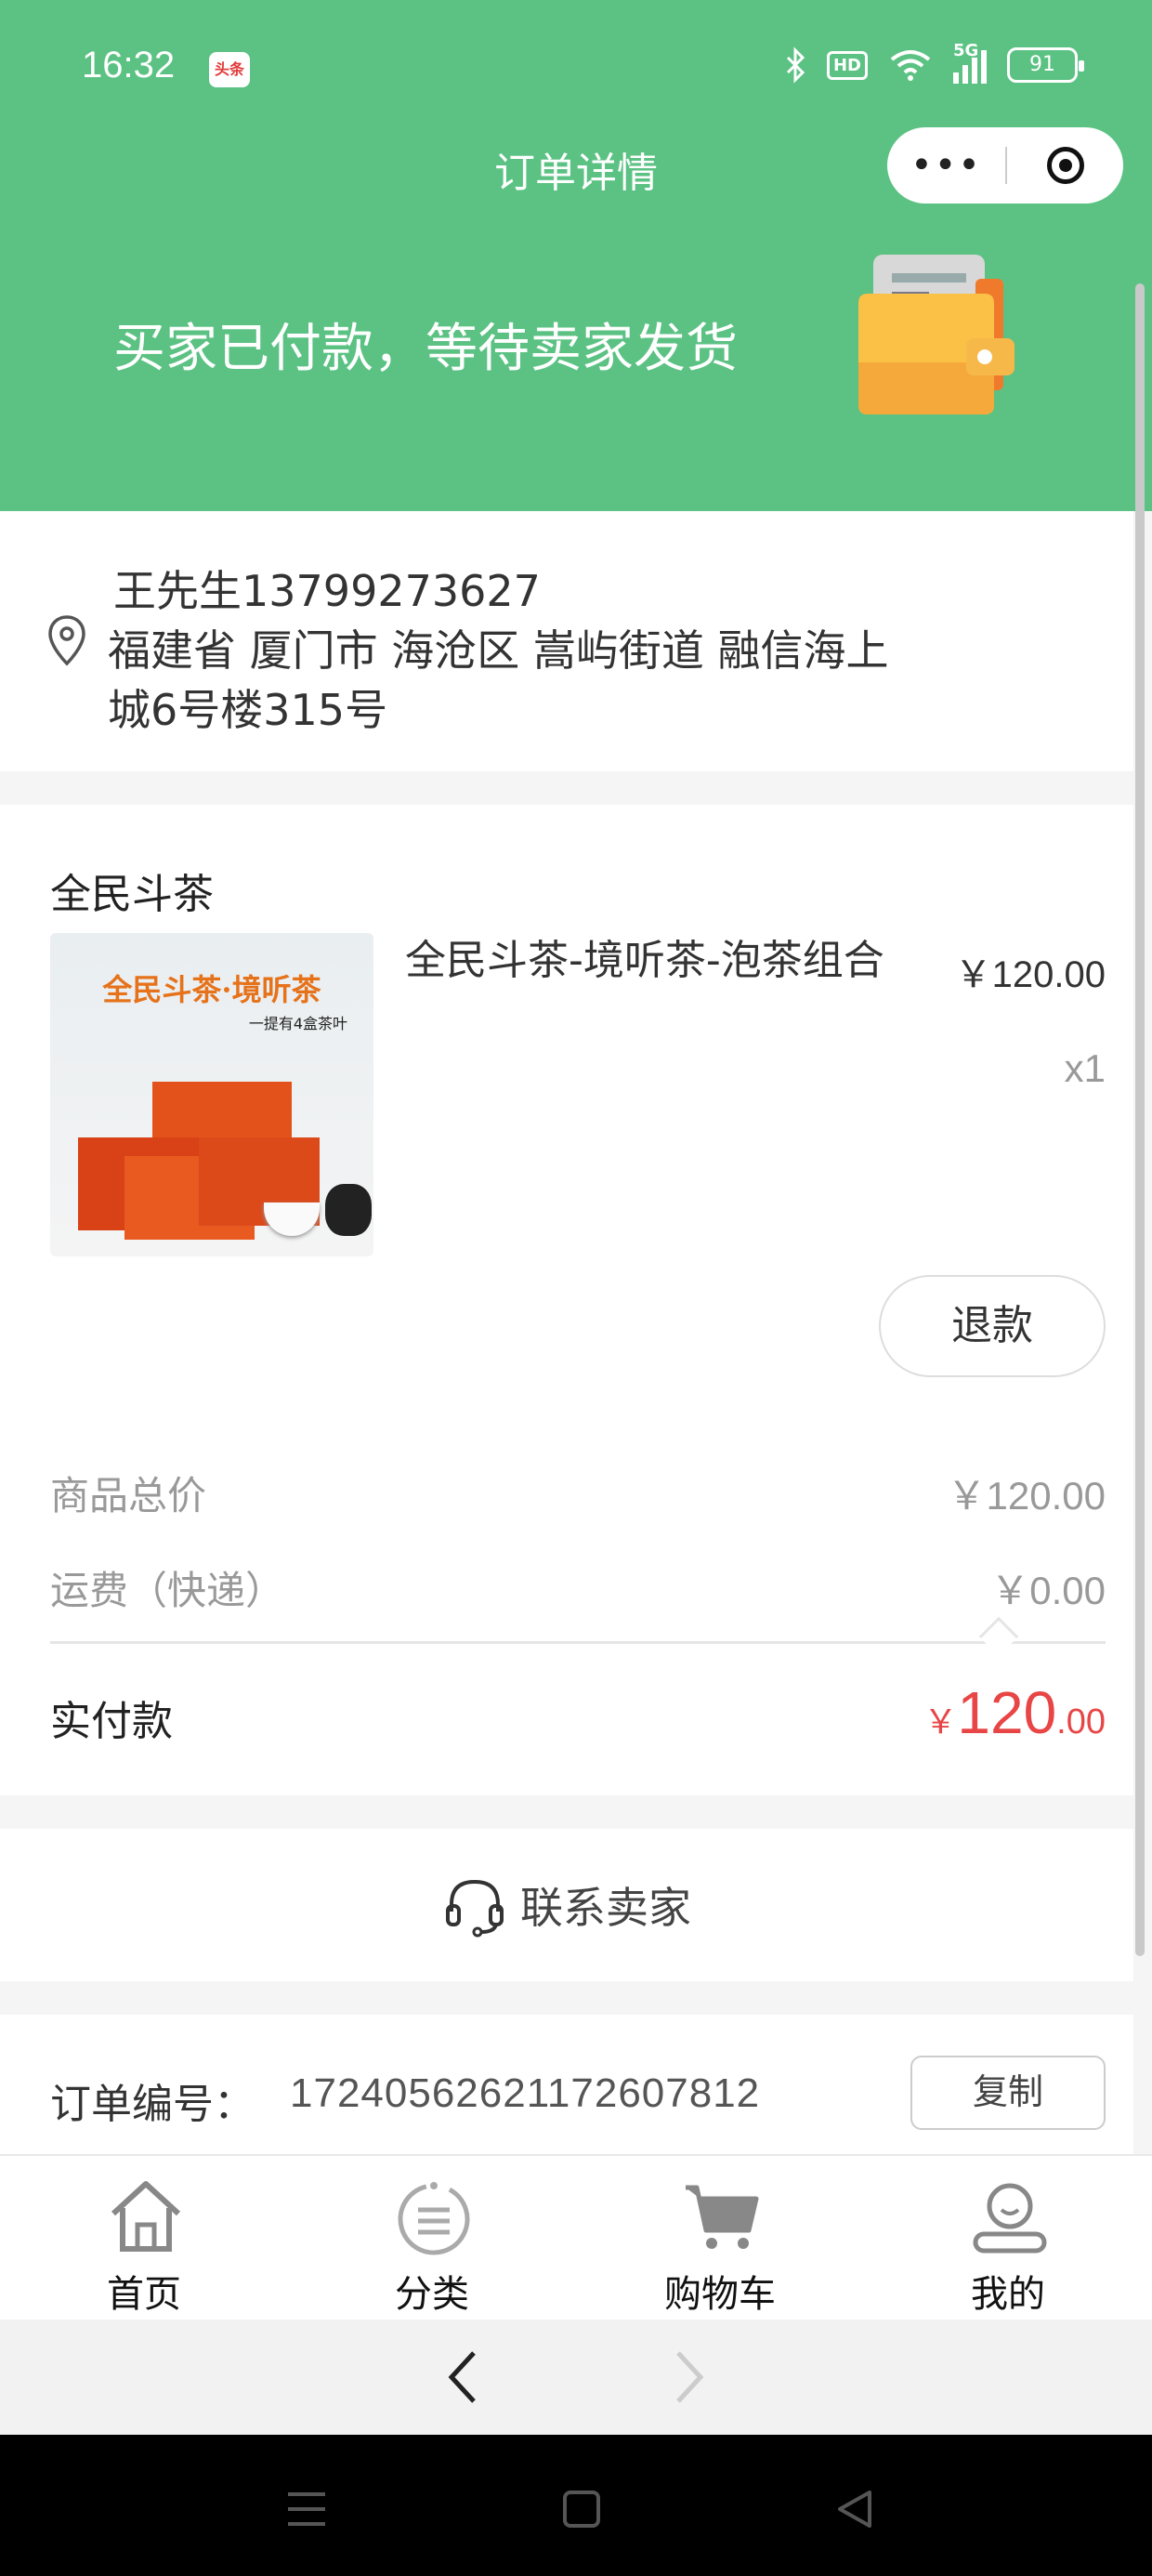 The width and height of the screenshot is (1152, 2576). Describe the element at coordinates (1140, 1119) in the screenshot. I see `scrollbar` at that location.